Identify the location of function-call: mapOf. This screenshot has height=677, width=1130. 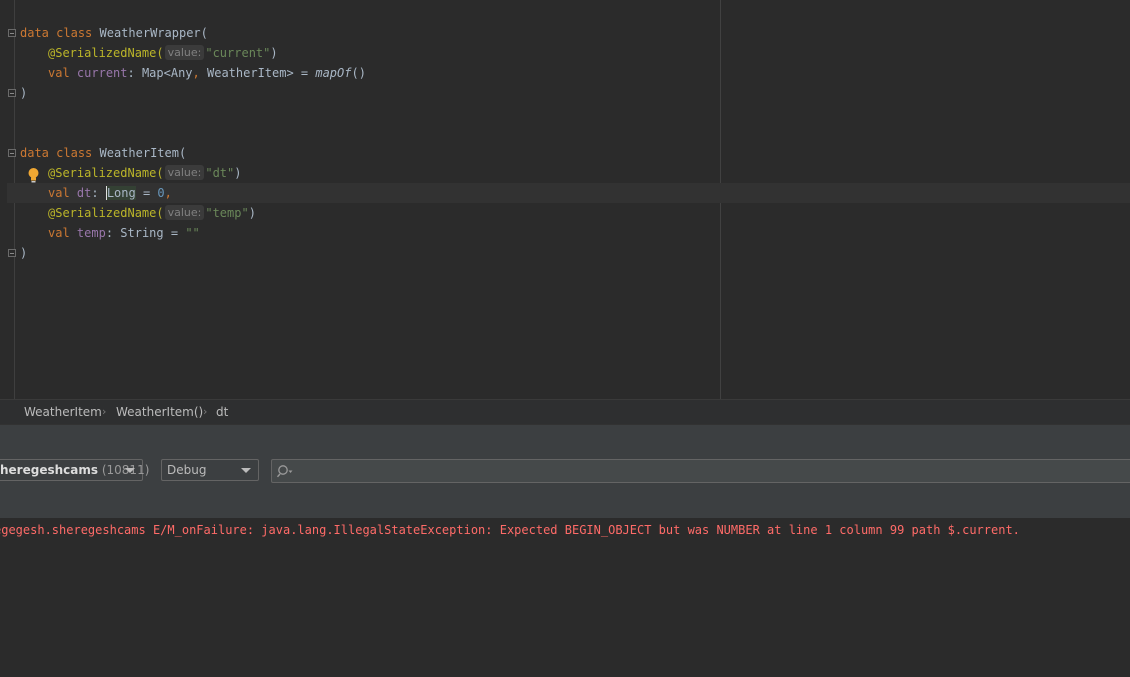
(333, 73).